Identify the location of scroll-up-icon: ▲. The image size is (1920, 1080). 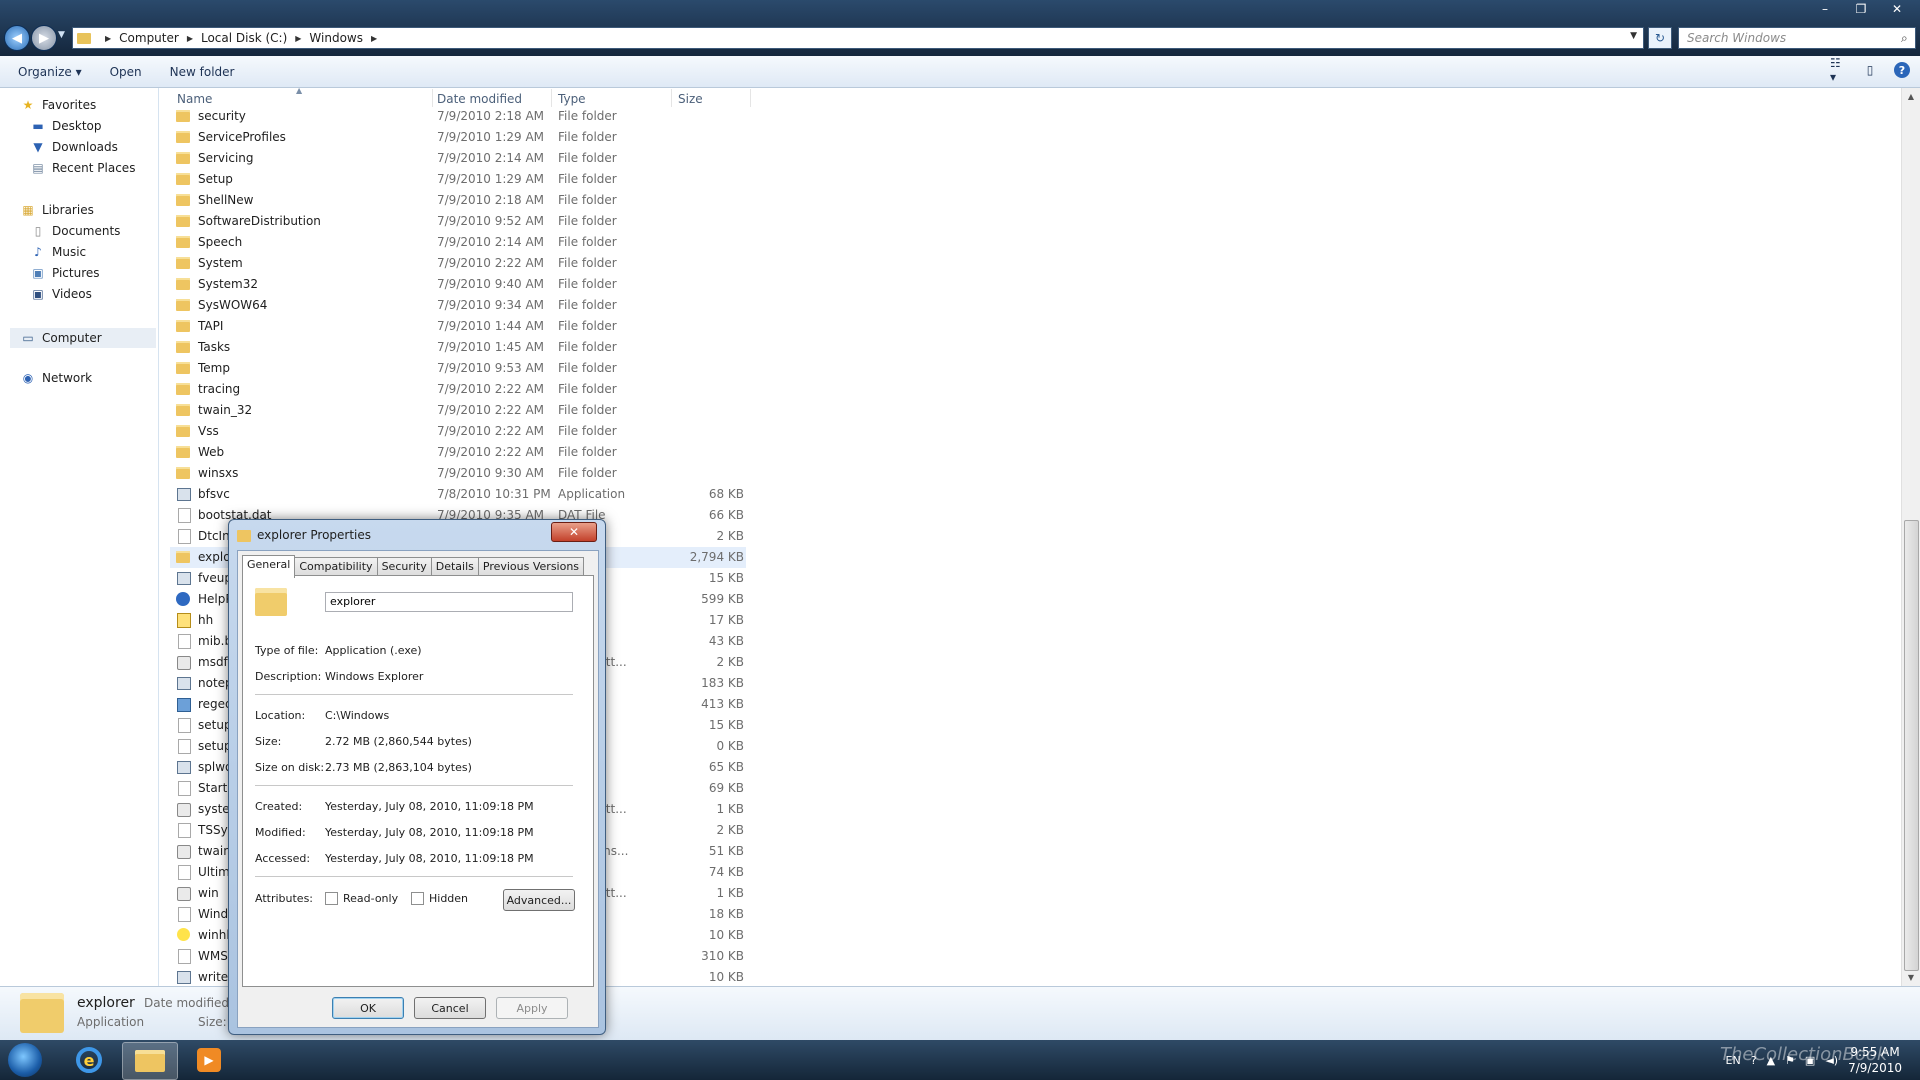
(1911, 96).